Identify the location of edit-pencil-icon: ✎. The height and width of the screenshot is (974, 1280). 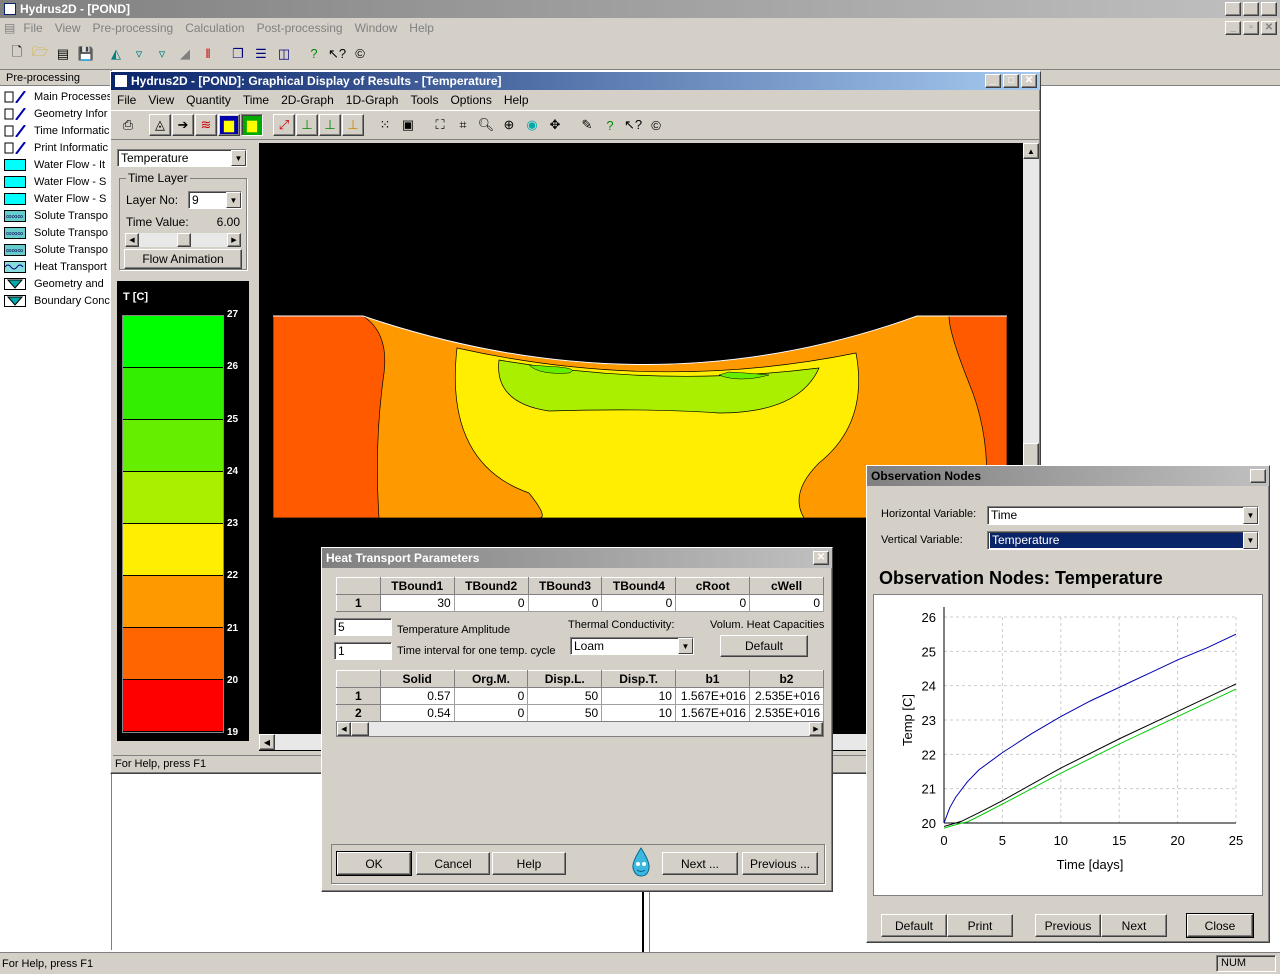
(587, 125).